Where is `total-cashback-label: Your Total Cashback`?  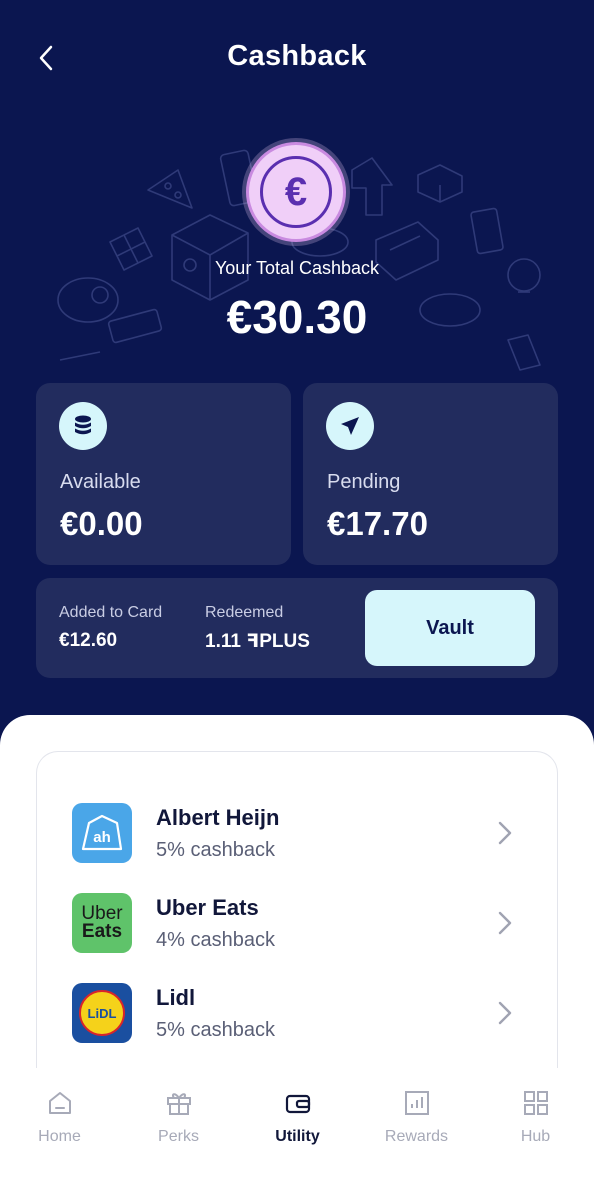 total-cashback-label: Your Total Cashback is located at coordinates (297, 268).